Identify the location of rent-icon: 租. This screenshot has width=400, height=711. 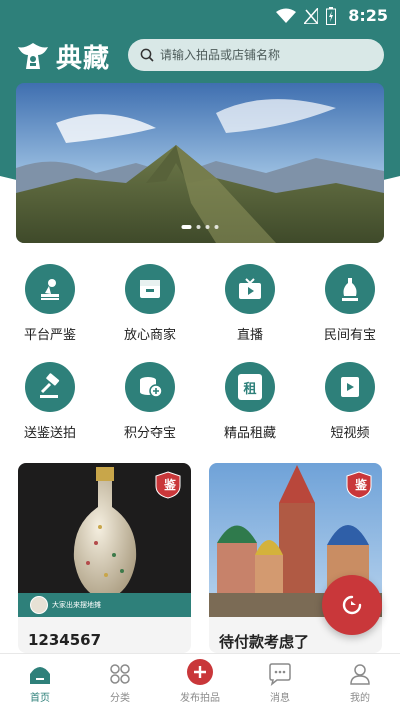
(250, 387).